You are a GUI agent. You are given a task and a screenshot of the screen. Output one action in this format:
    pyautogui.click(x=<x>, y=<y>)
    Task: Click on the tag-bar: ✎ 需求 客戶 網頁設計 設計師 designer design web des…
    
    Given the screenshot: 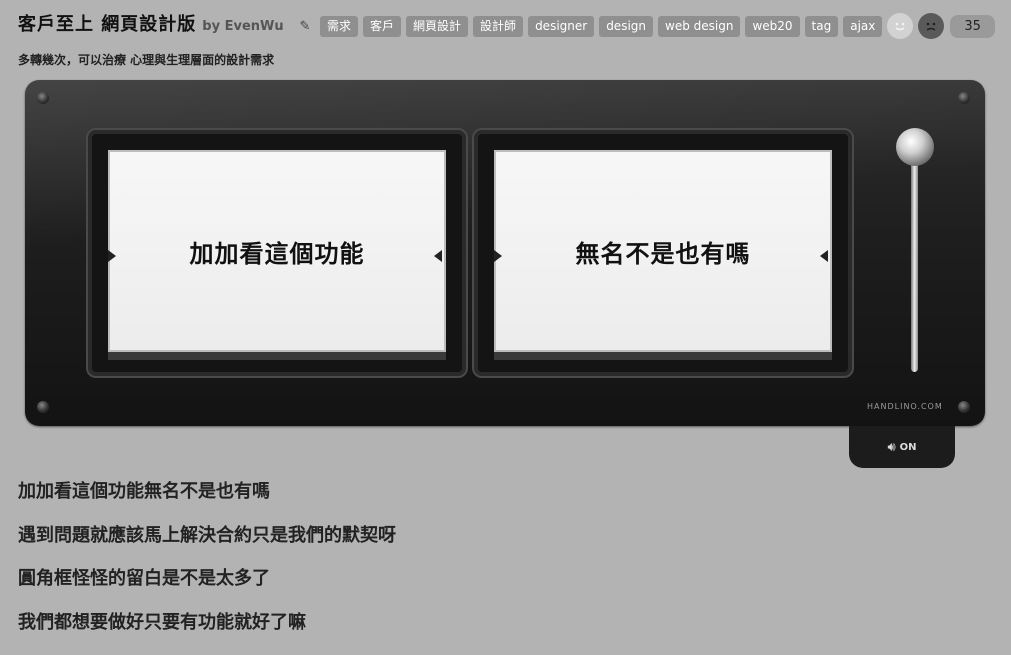 What is the action you would take?
    pyautogui.click(x=646, y=26)
    